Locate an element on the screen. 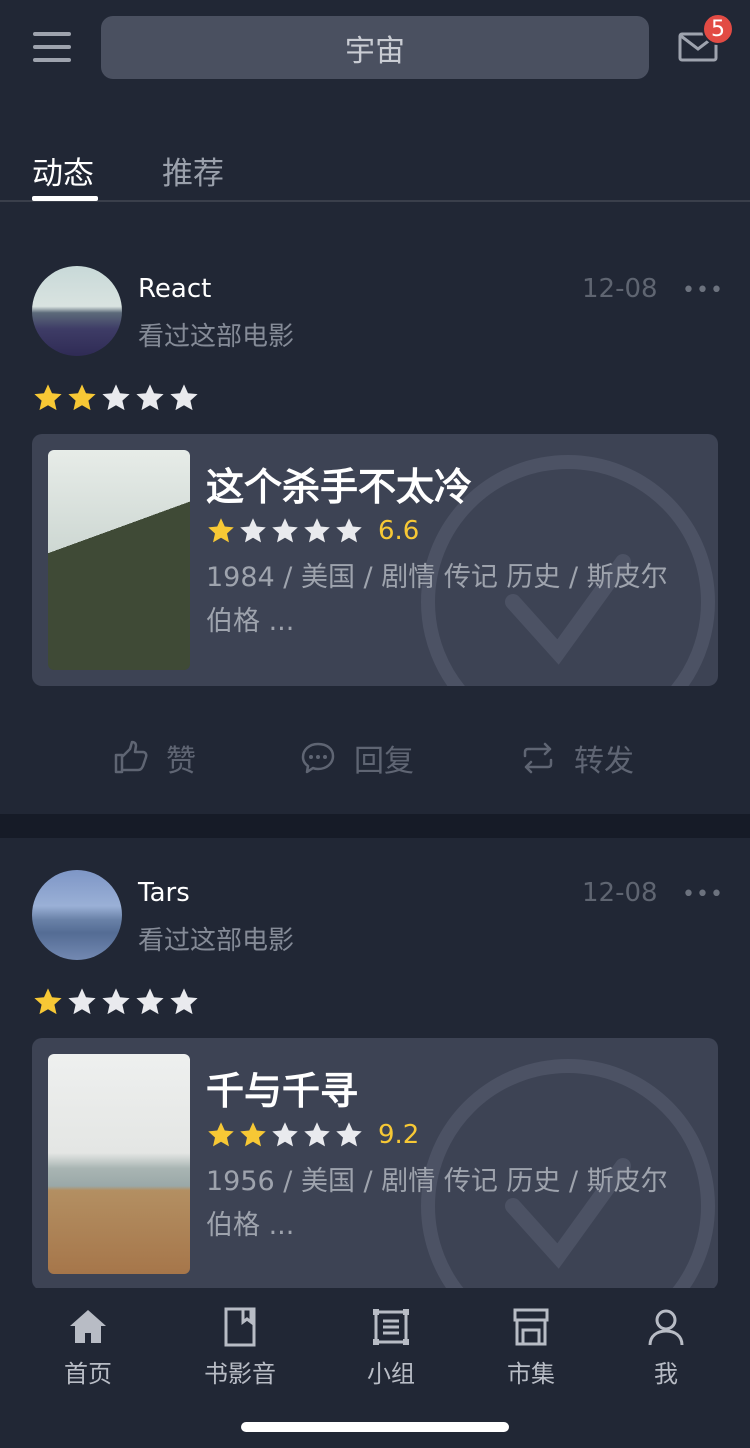  top-bar: 宇宙 5 is located at coordinates (375, 60).